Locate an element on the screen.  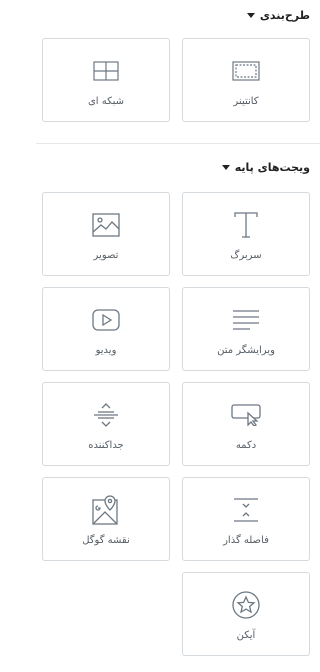
widget-google-maps: نقشه گوگل is located at coordinates (106, 519).